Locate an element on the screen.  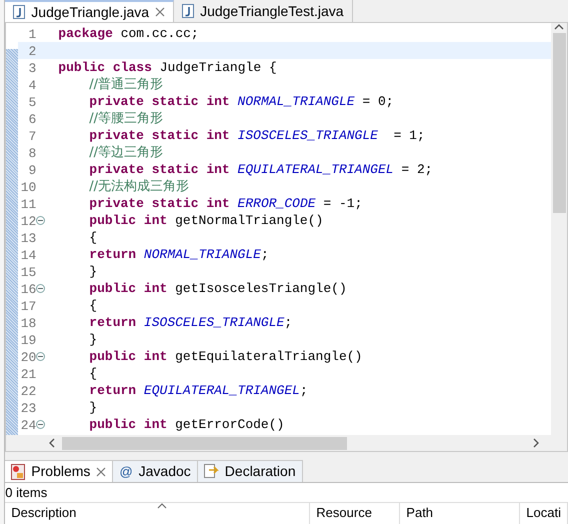
line-number: 8 is located at coordinates (31, 153).